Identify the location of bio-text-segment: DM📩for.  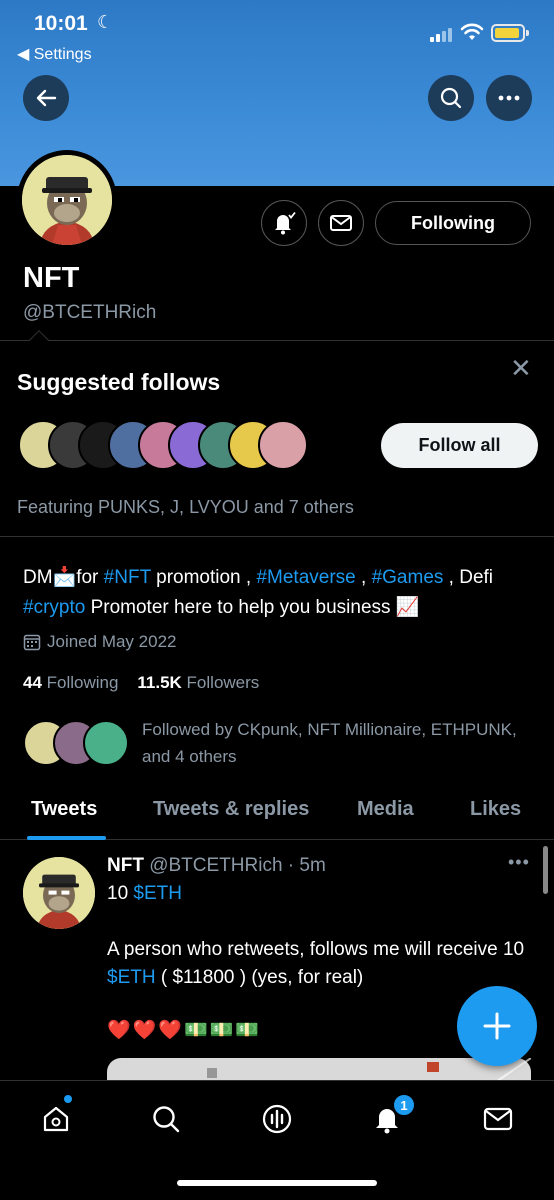
(63, 577).